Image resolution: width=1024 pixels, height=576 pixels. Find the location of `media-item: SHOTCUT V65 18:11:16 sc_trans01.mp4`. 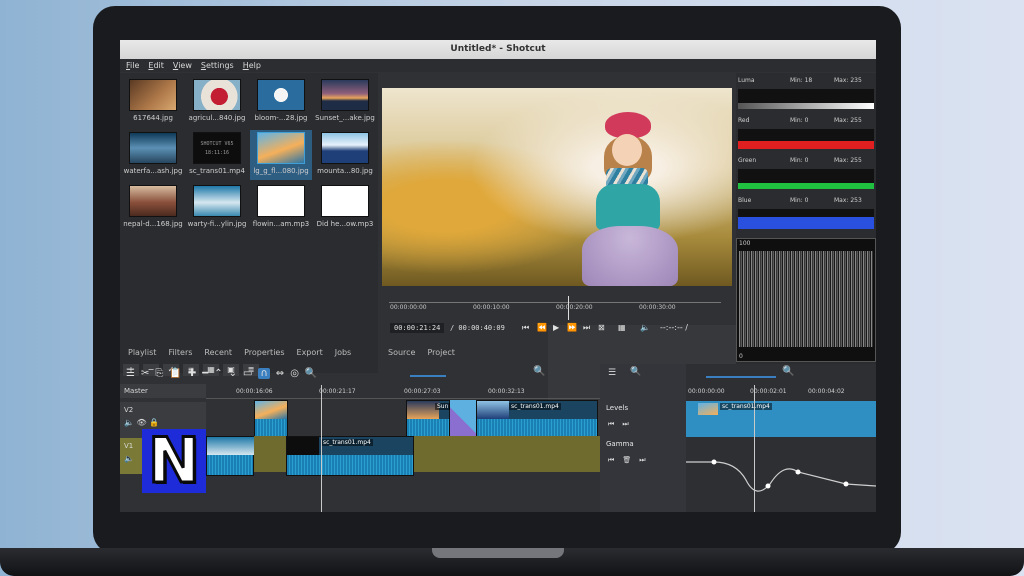

media-item: SHOTCUT V65 18:11:16 sc_trans01.mp4 is located at coordinates (217, 155).